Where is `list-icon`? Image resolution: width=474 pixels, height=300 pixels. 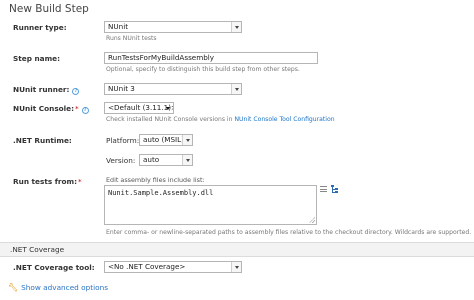
list-icon is located at coordinates (323, 189).